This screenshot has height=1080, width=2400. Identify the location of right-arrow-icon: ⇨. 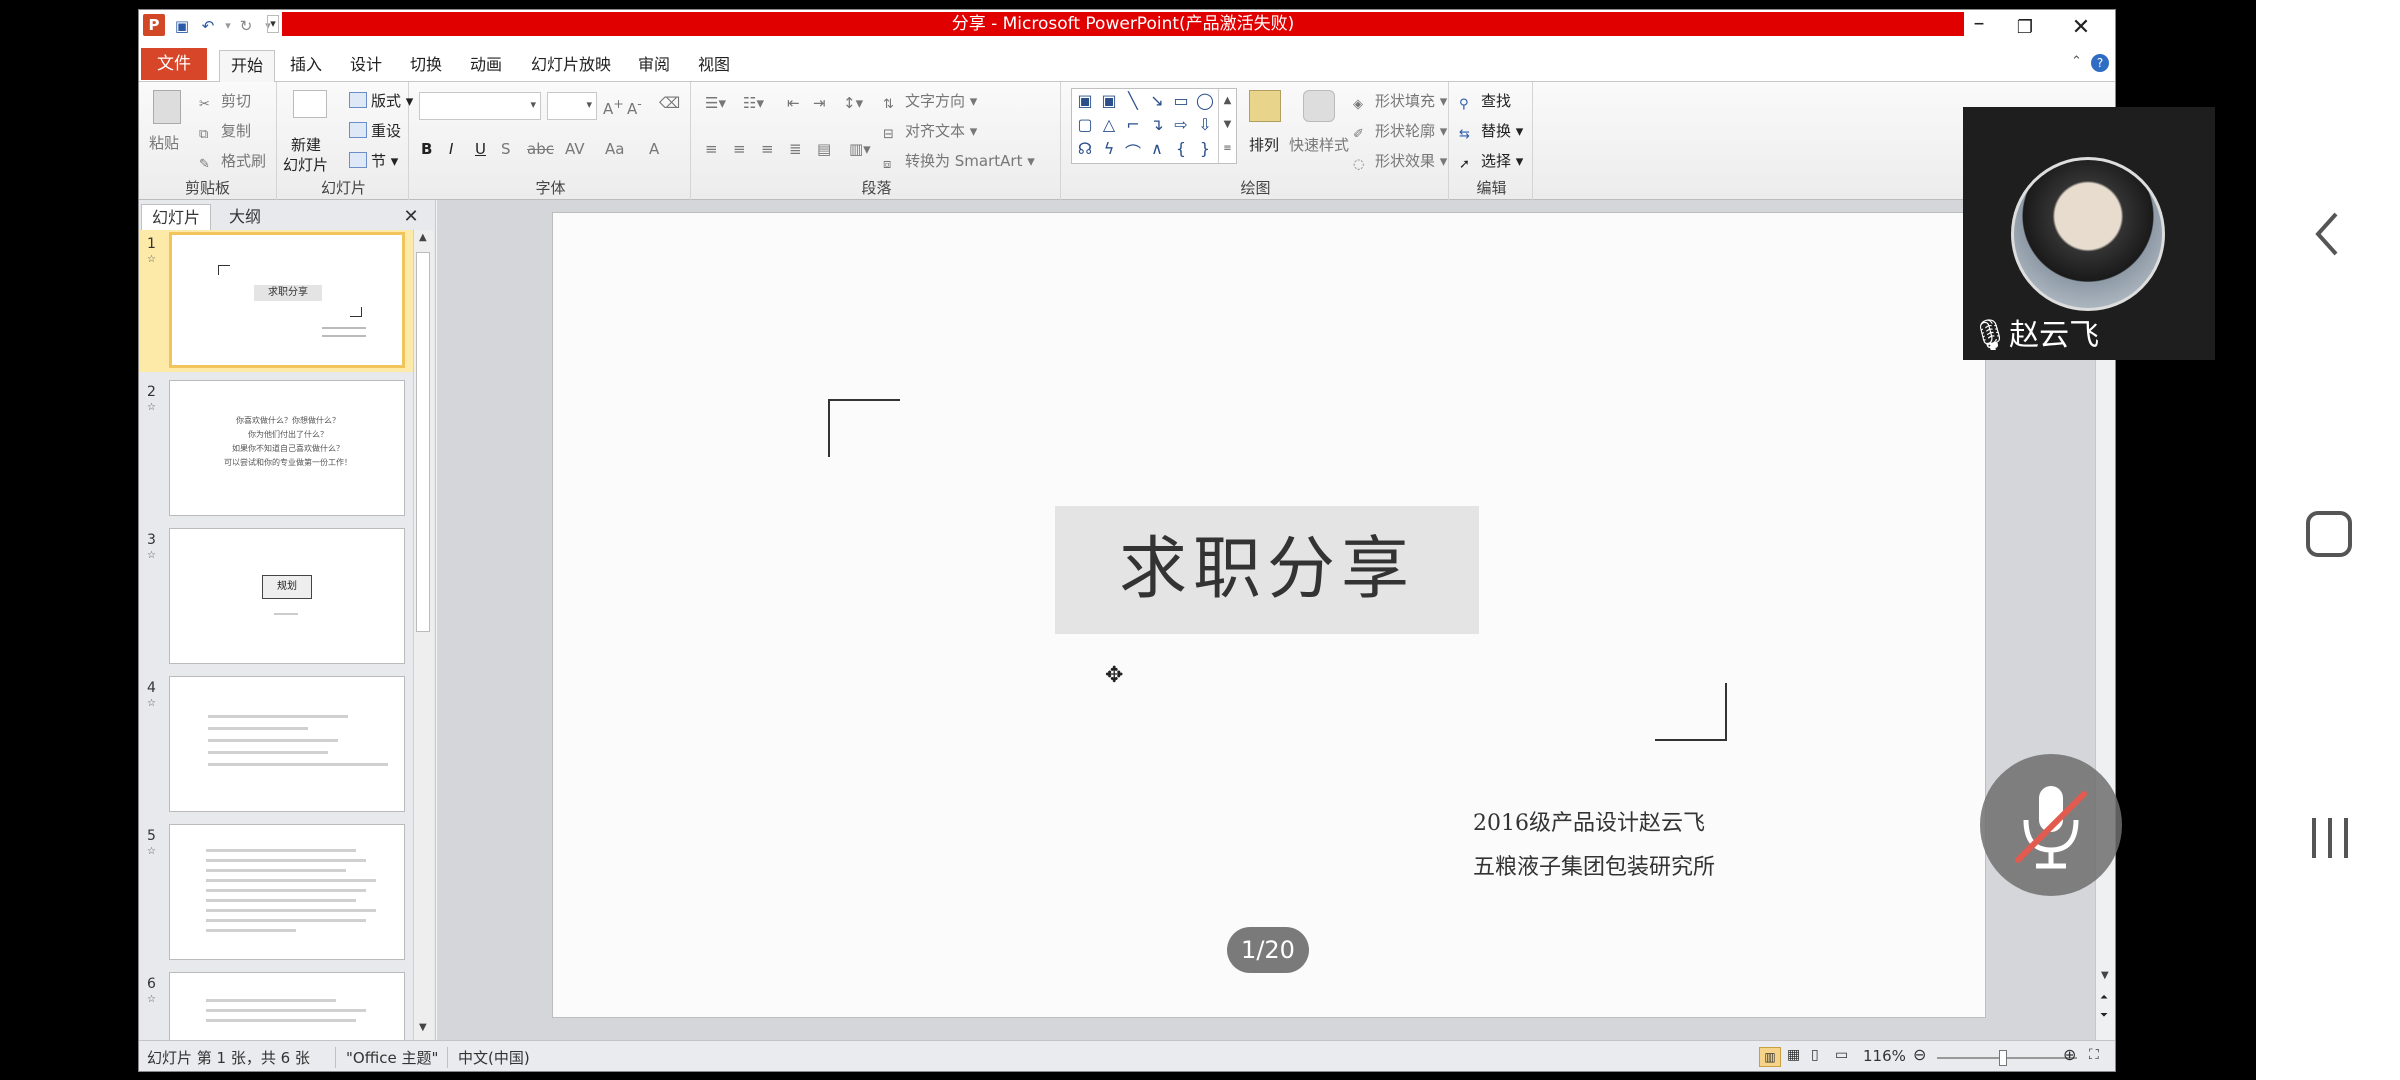
(1181, 124).